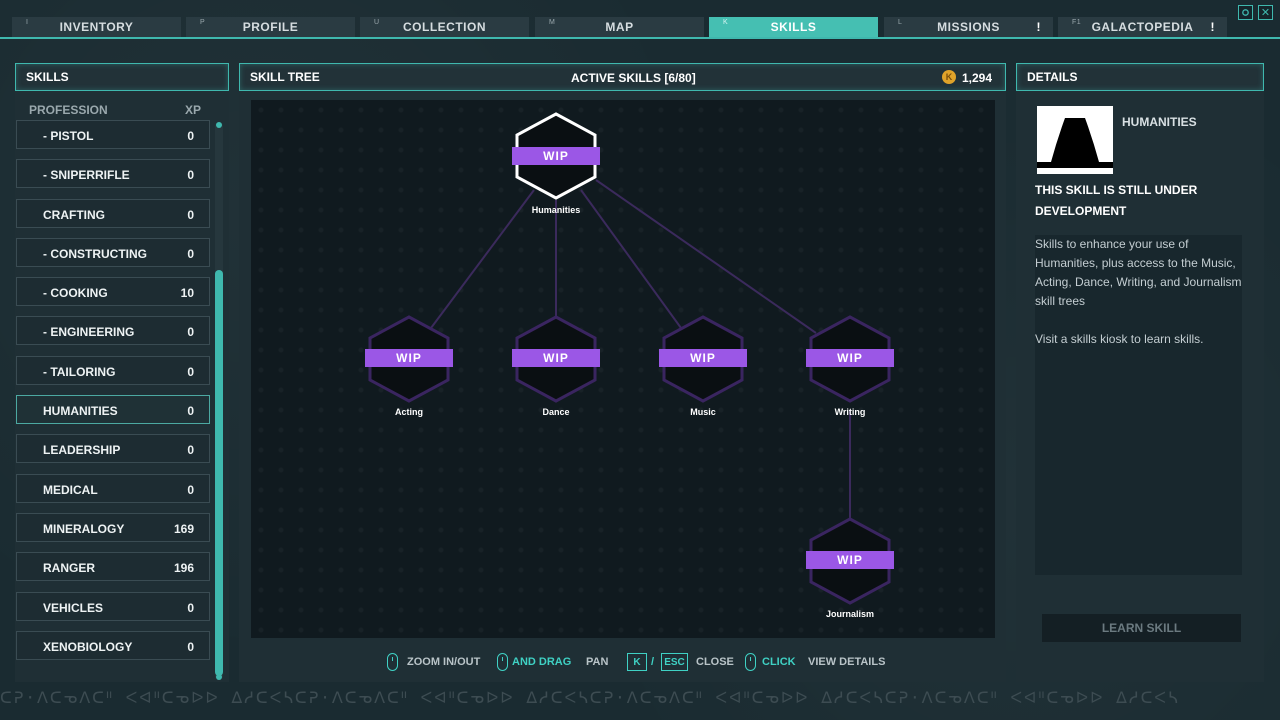 The height and width of the screenshot is (720, 1280). I want to click on skill-name: CRAFTING, so click(74, 215).